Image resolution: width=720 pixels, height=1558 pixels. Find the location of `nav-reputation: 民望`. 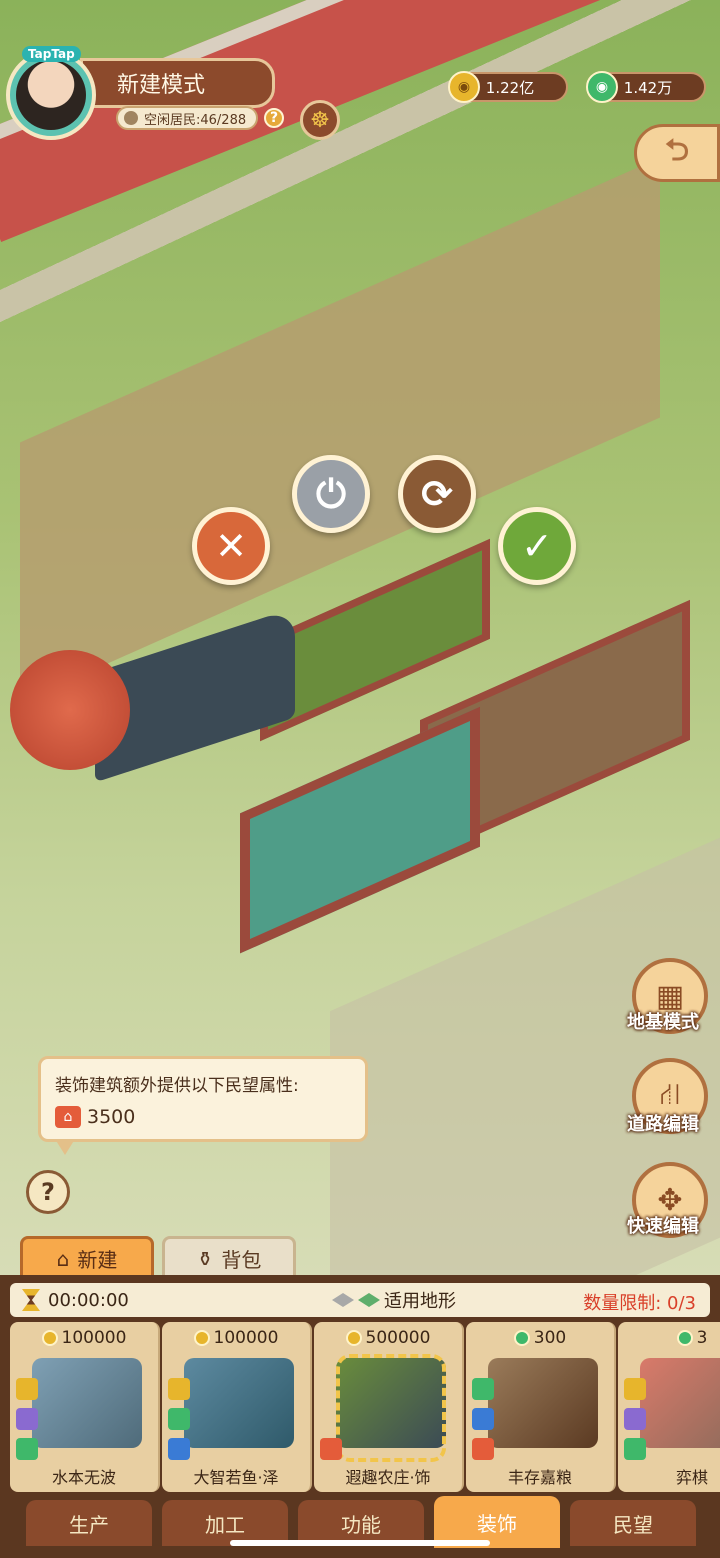

nav-reputation: 民望 is located at coordinates (633, 1523).